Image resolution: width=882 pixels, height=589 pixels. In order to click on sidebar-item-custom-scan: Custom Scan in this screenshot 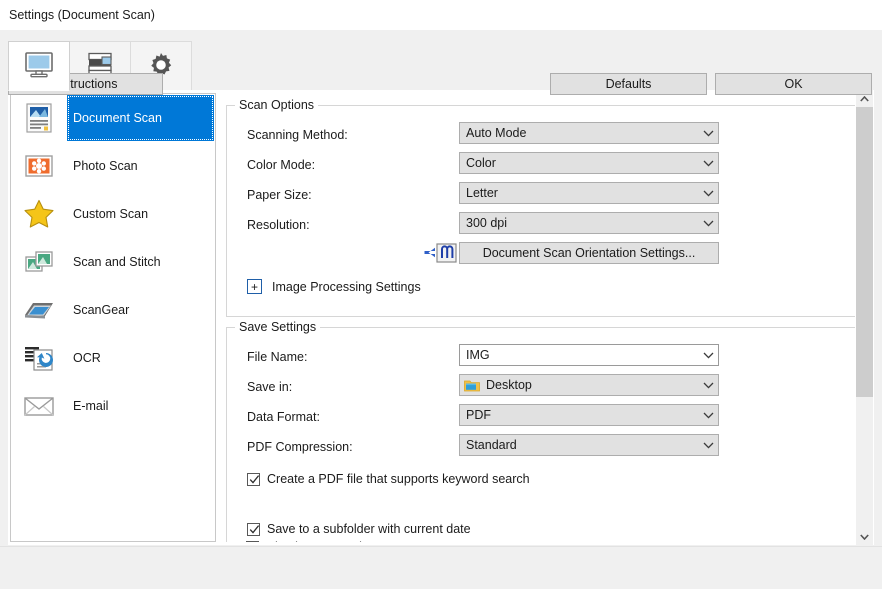, I will do `click(113, 214)`.